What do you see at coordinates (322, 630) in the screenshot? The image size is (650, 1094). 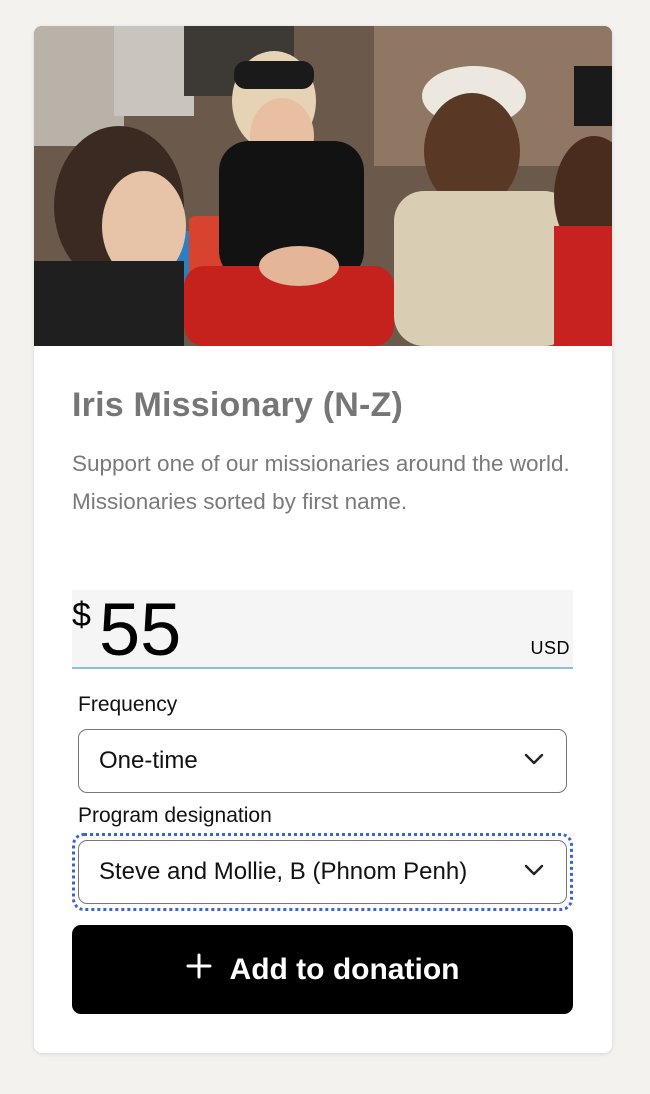 I see `amount-input: $ 55 USD` at bounding box center [322, 630].